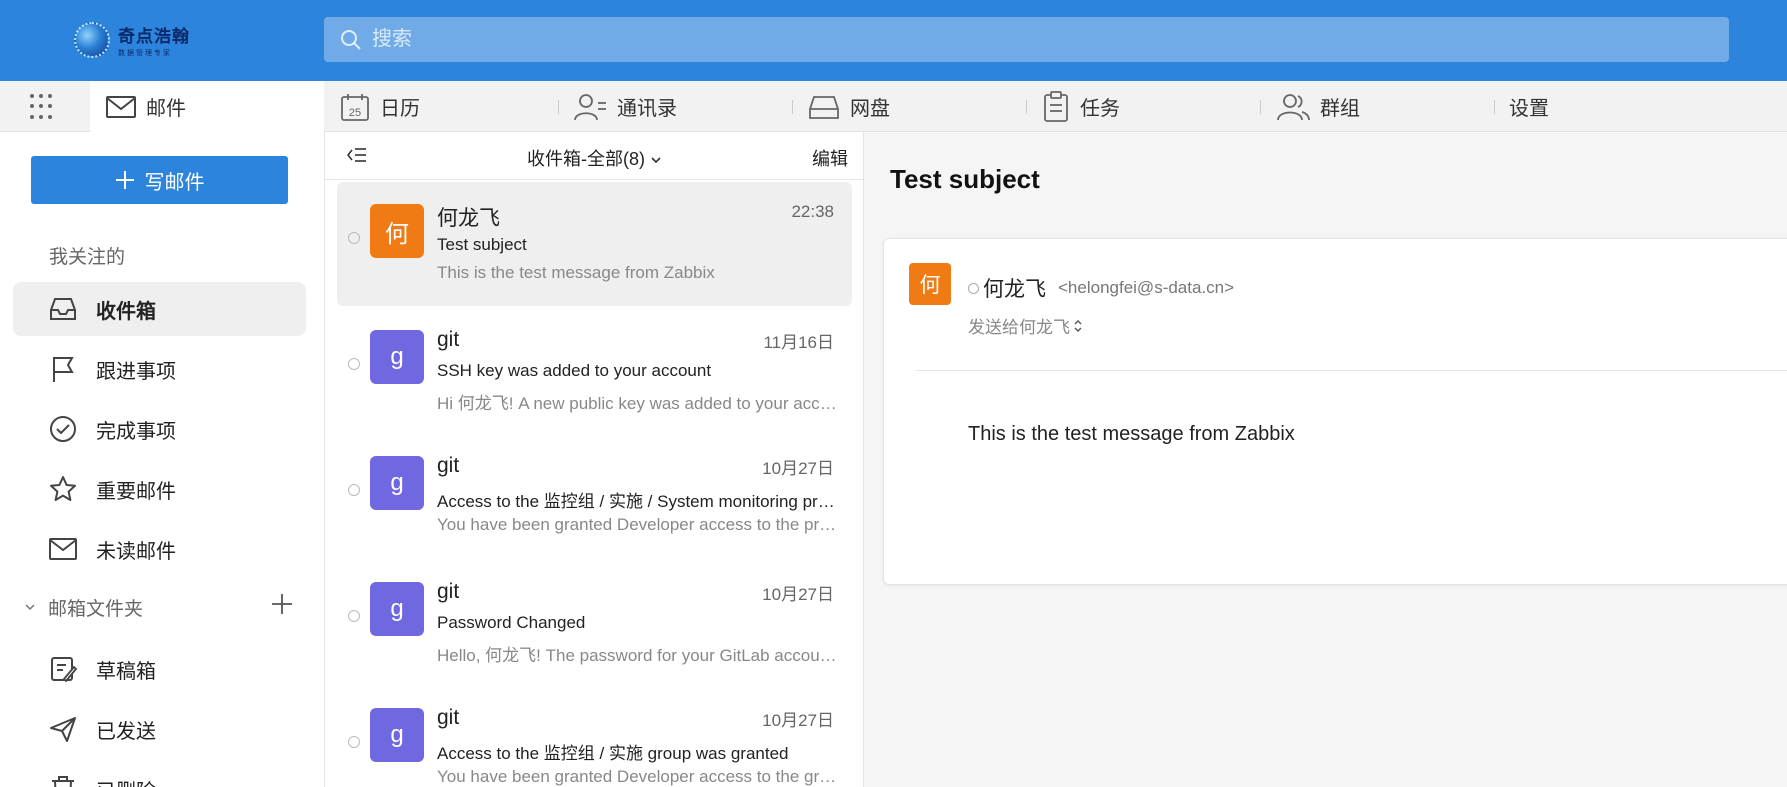  What do you see at coordinates (590, 106) in the screenshot?
I see `contacts-icon` at bounding box center [590, 106].